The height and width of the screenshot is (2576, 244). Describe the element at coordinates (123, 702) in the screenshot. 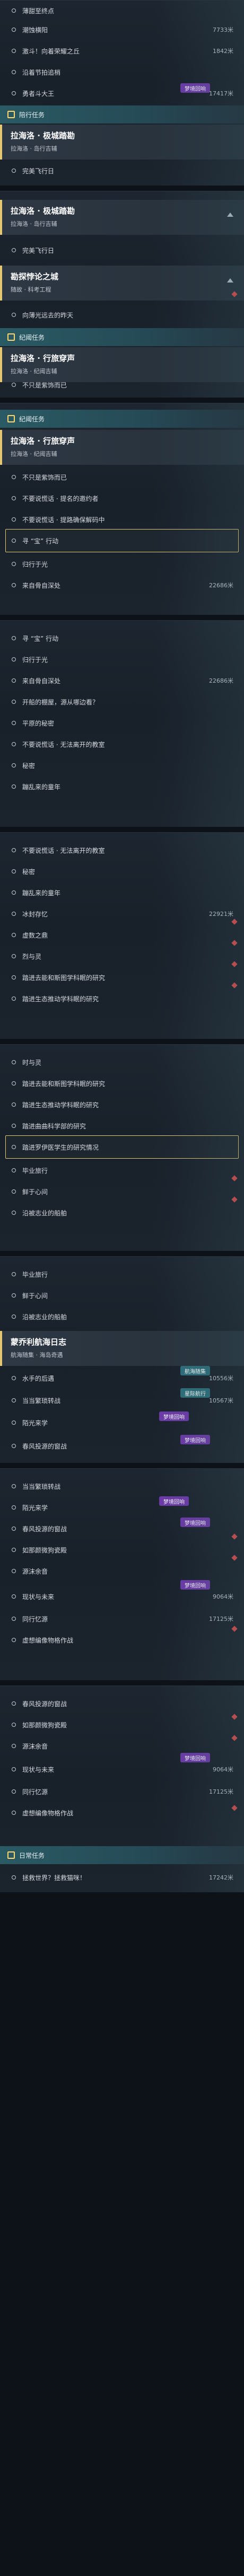

I see `list-item: 开船的棚屋，源从哪边看？` at that location.